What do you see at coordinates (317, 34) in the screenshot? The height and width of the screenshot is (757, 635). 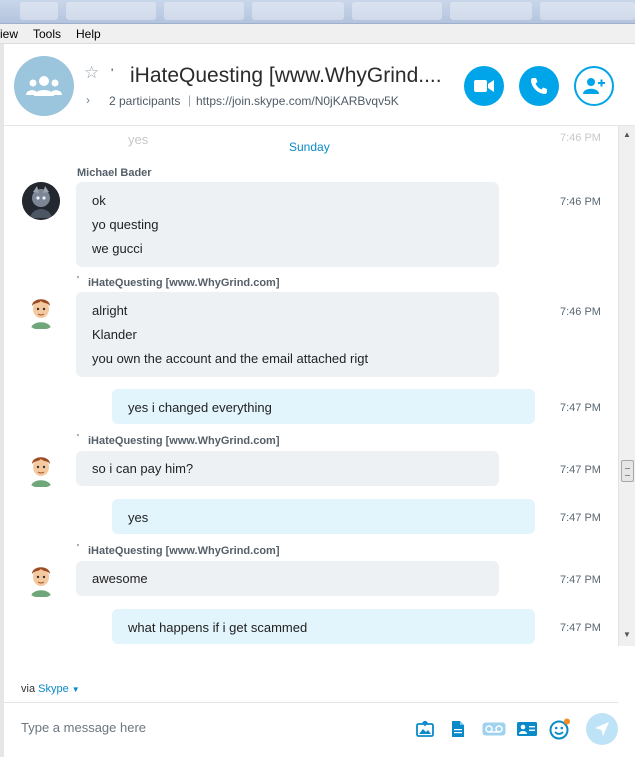 I see `menu-bar: iew Tools Help` at bounding box center [317, 34].